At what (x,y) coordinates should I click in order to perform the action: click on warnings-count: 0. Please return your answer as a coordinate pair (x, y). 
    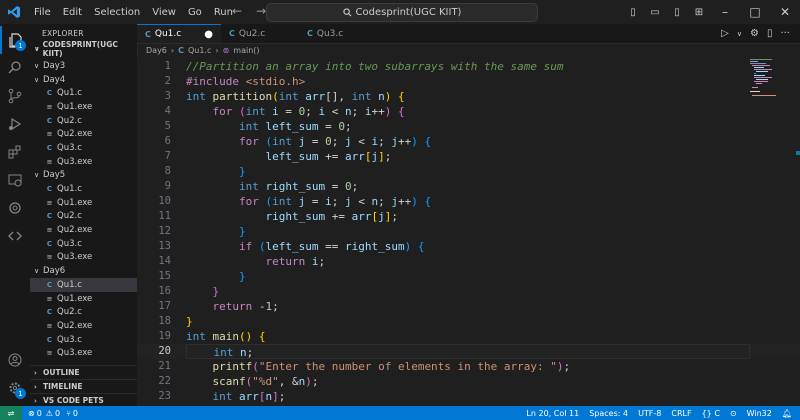
    Looking at the image, I should click on (57, 413).